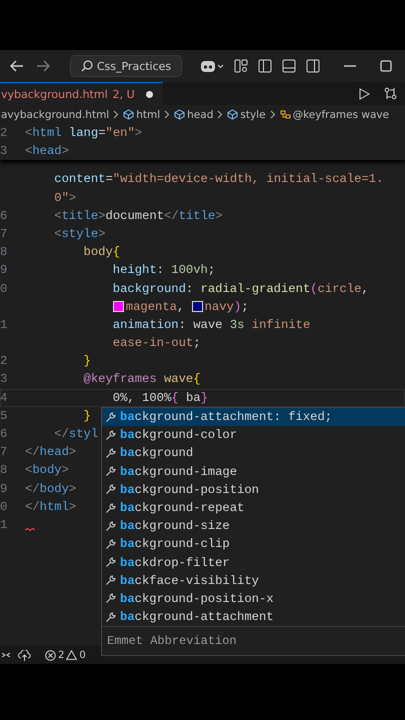  What do you see at coordinates (102, 133) in the screenshot?
I see `code-text: =` at bounding box center [102, 133].